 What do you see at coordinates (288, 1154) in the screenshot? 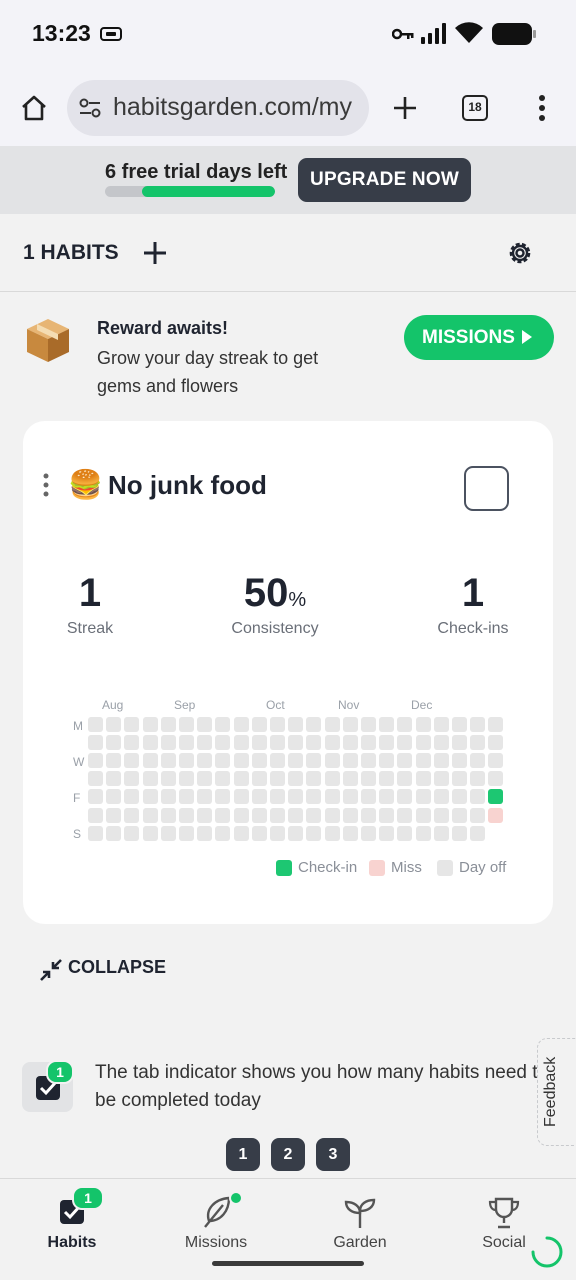
I see `page-2-button: 2` at bounding box center [288, 1154].